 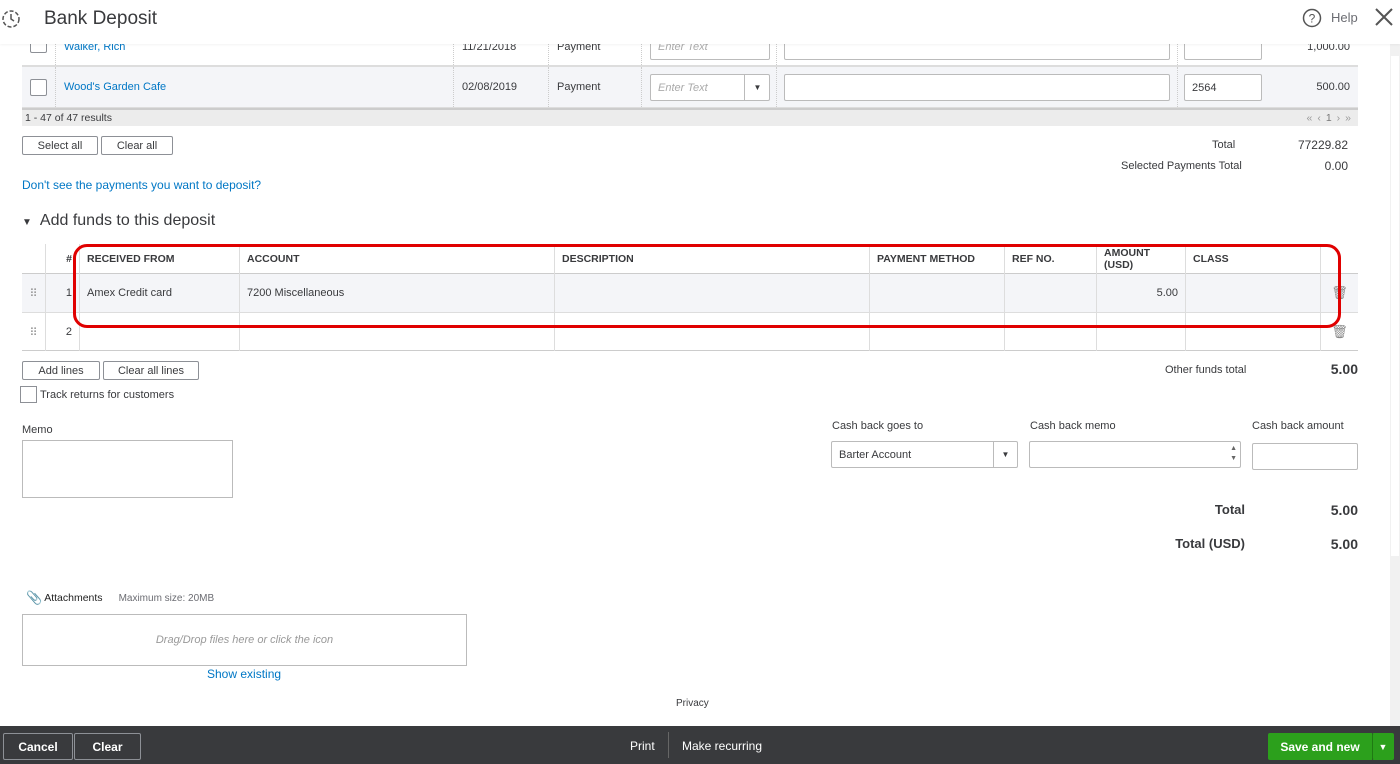 What do you see at coordinates (692, 703) in the screenshot?
I see `privacy-link: Privacy` at bounding box center [692, 703].